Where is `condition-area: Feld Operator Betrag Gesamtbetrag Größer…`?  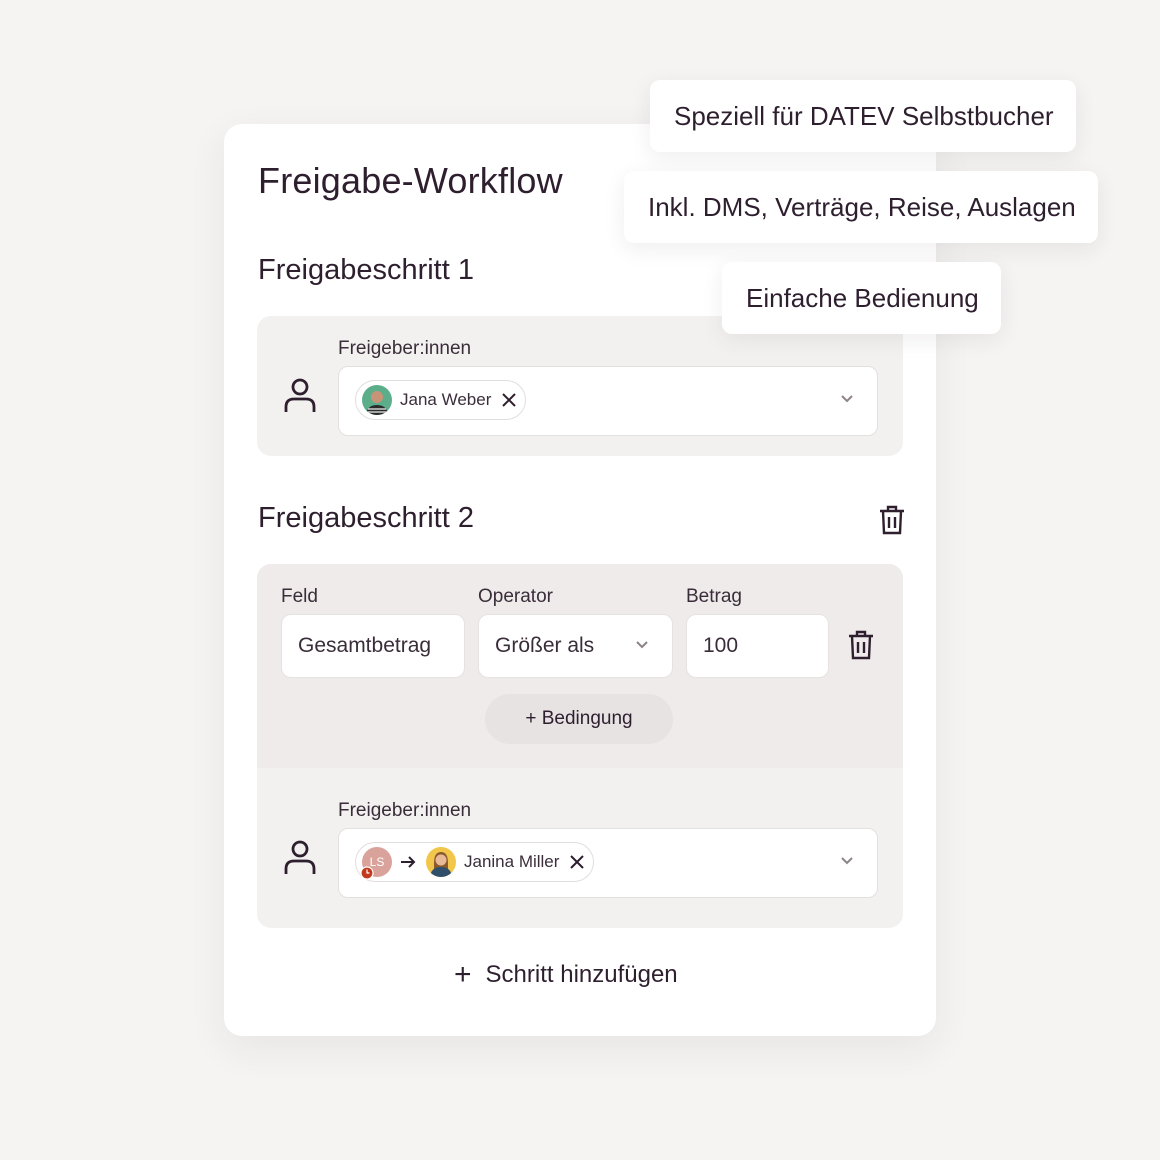 condition-area: Feld Operator Betrag Gesamtbetrag Größer… is located at coordinates (580, 666).